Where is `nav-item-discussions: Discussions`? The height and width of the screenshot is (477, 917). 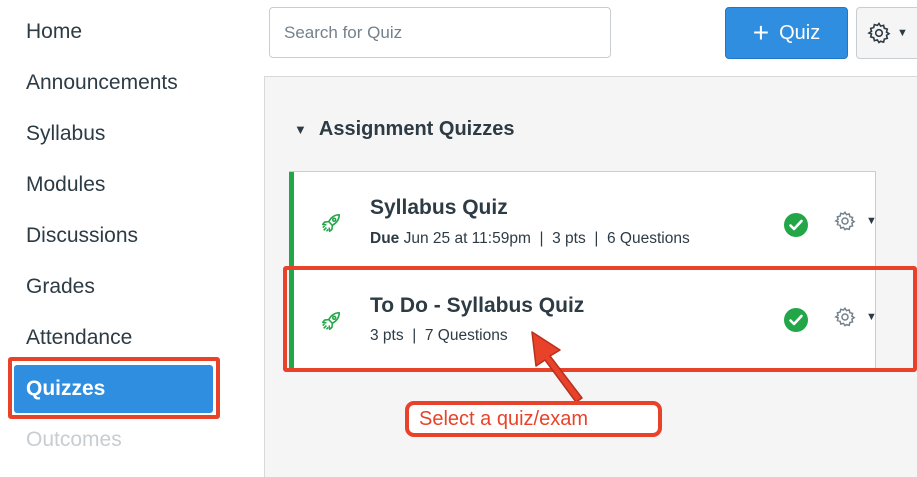 nav-item-discussions: Discussions is located at coordinates (82, 236).